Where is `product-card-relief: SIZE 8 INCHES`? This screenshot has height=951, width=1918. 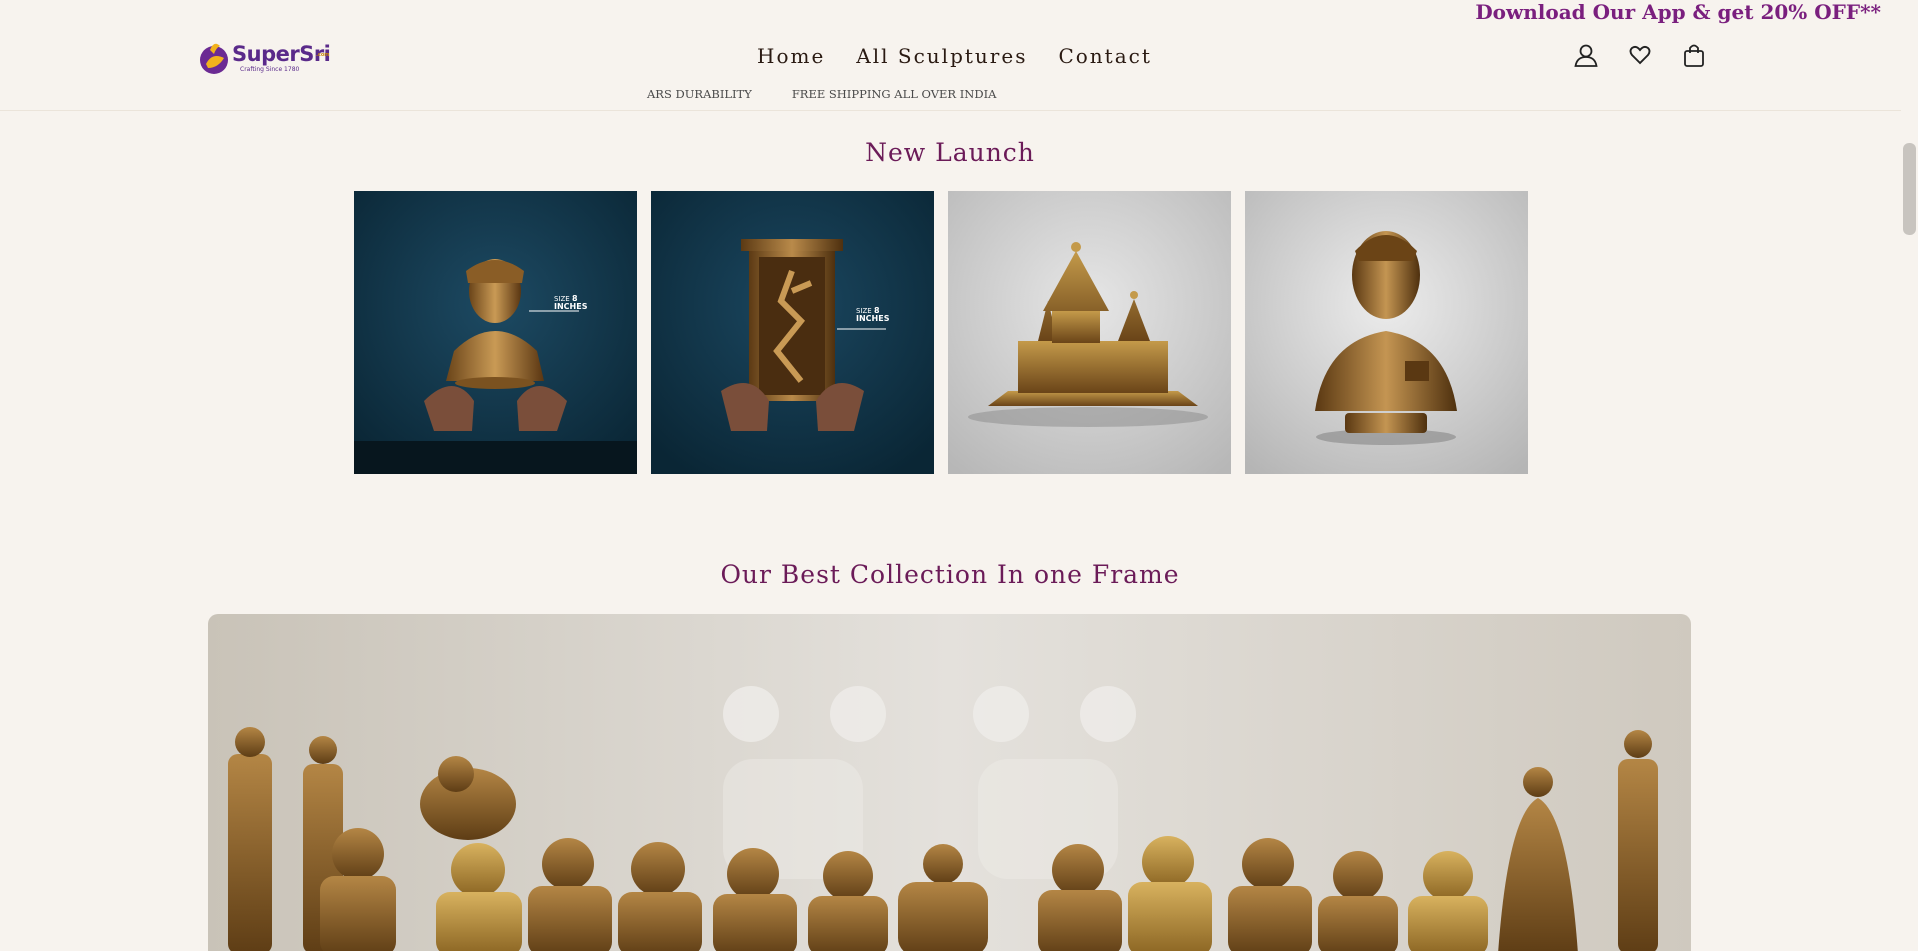
product-card-relief: SIZE 8 INCHES is located at coordinates (792, 332).